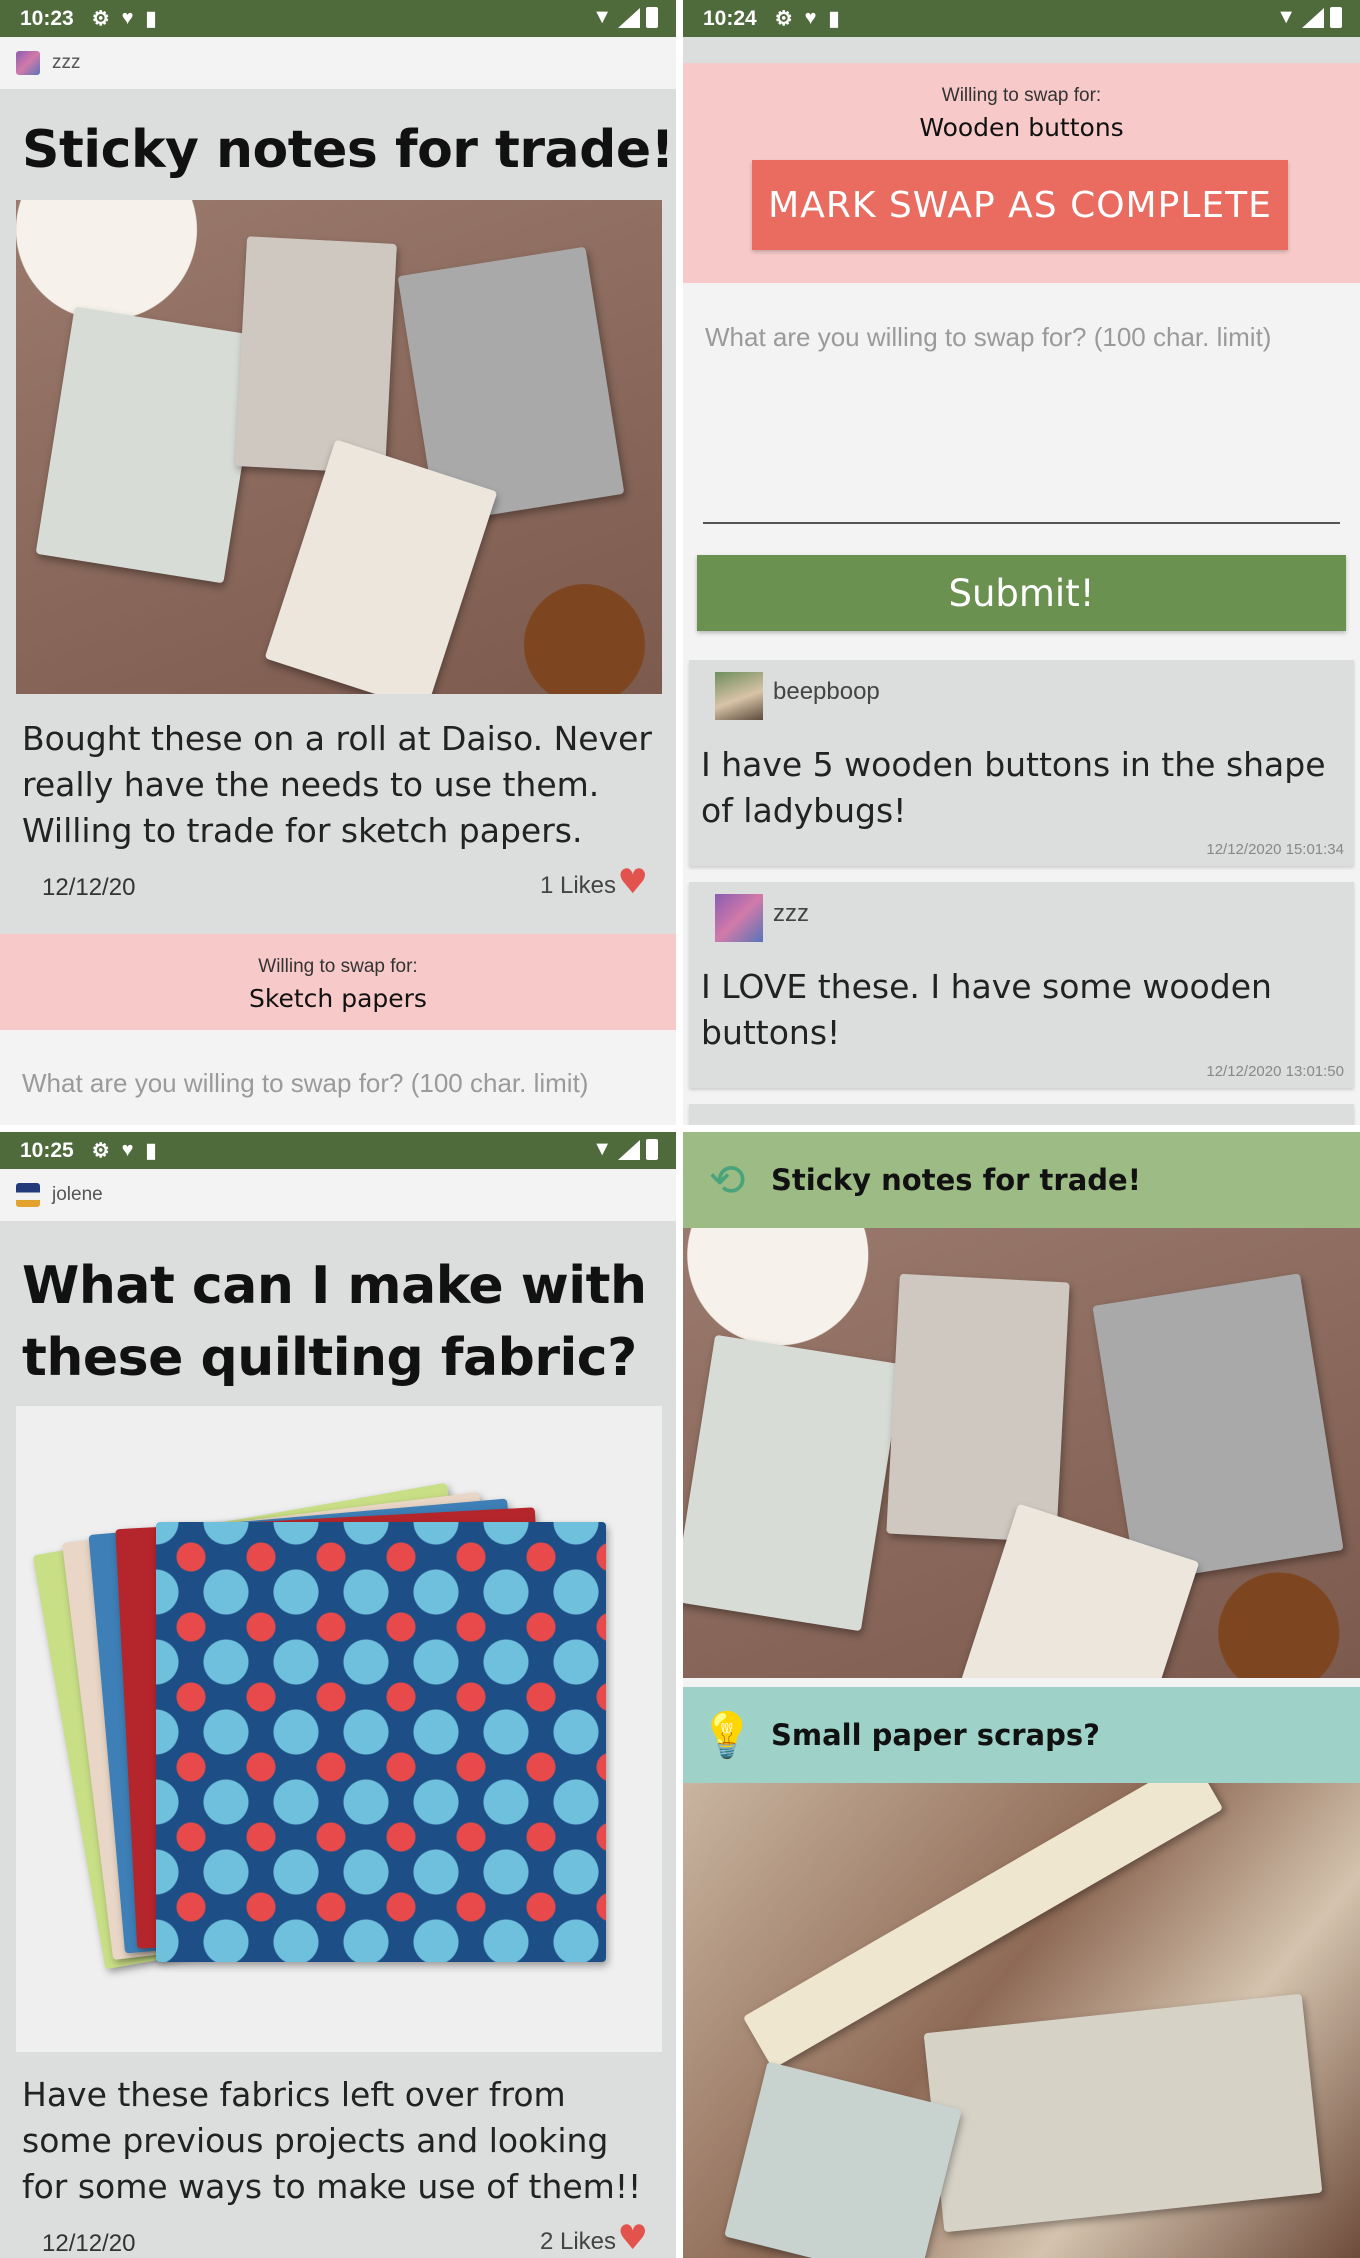  Describe the element at coordinates (826, 691) in the screenshot. I see `comment-author: beepboop` at that location.